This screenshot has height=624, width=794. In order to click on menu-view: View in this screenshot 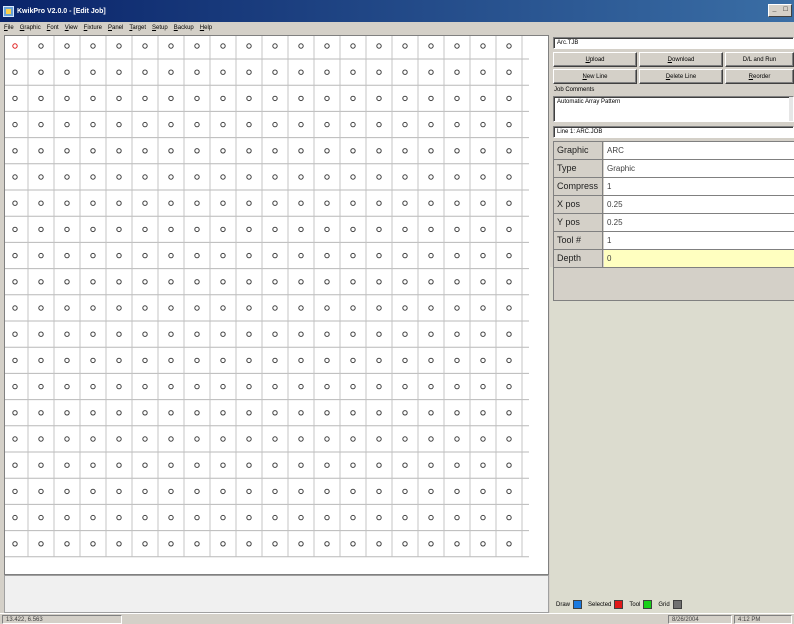, I will do `click(71, 28)`.